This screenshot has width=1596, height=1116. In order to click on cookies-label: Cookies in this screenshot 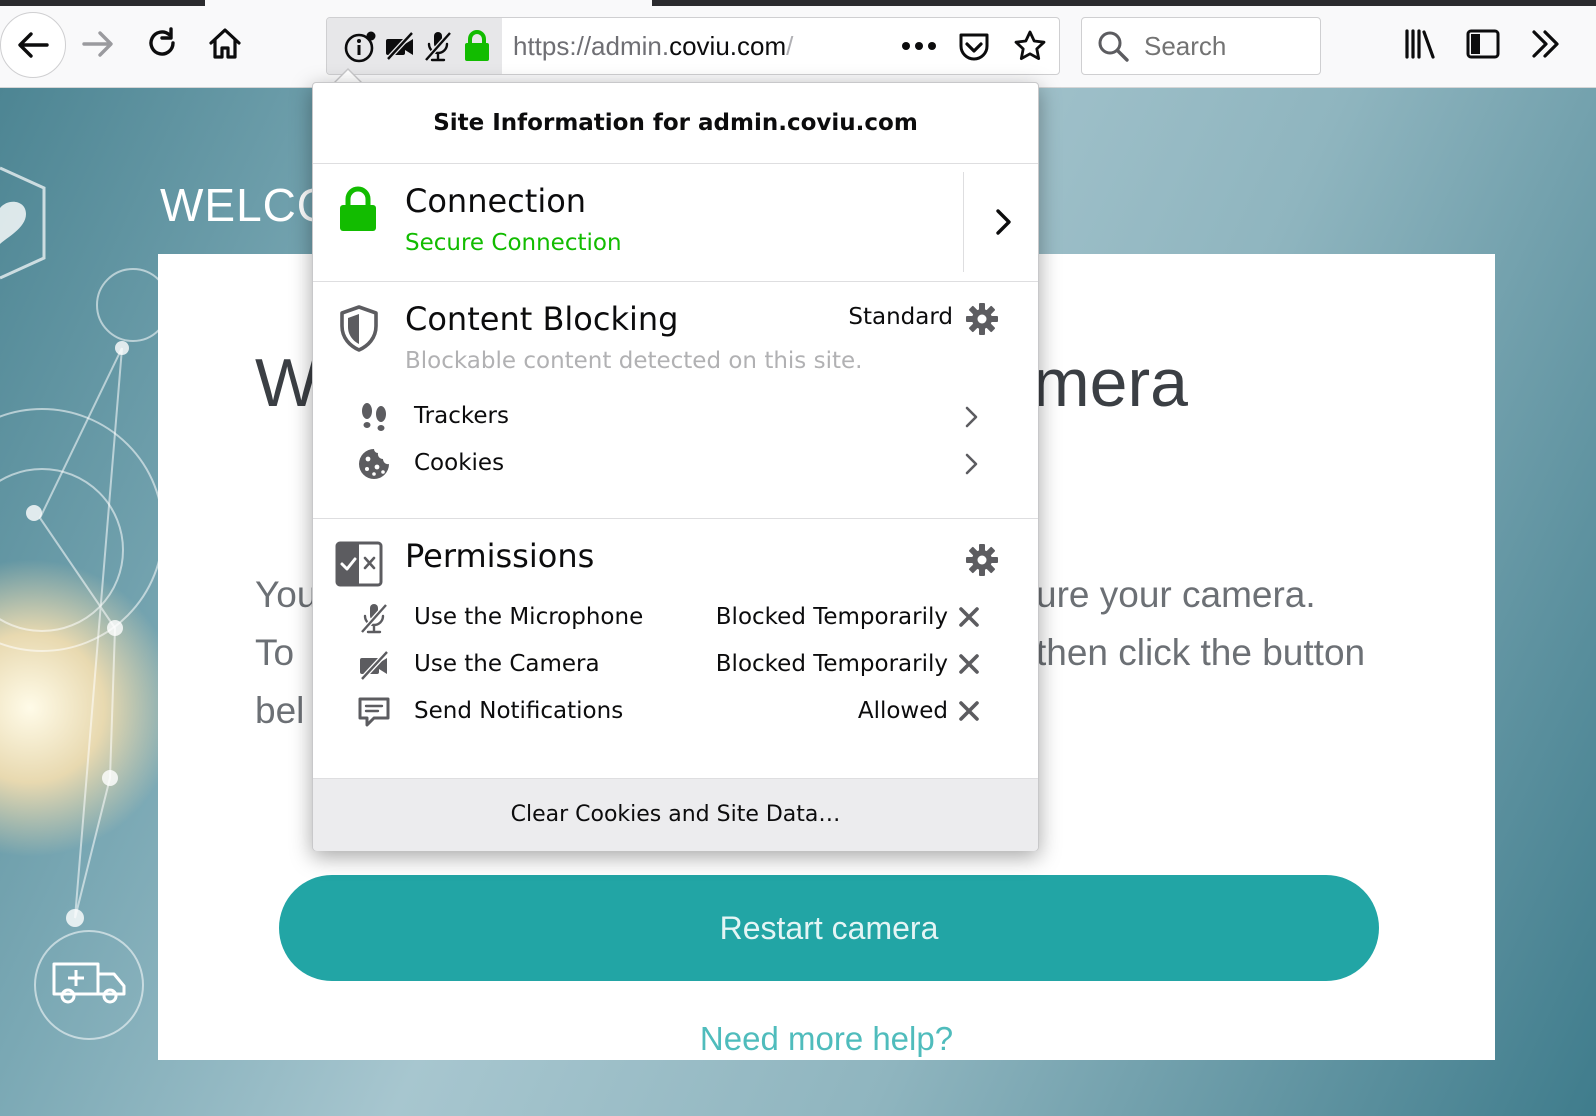, I will do `click(459, 463)`.